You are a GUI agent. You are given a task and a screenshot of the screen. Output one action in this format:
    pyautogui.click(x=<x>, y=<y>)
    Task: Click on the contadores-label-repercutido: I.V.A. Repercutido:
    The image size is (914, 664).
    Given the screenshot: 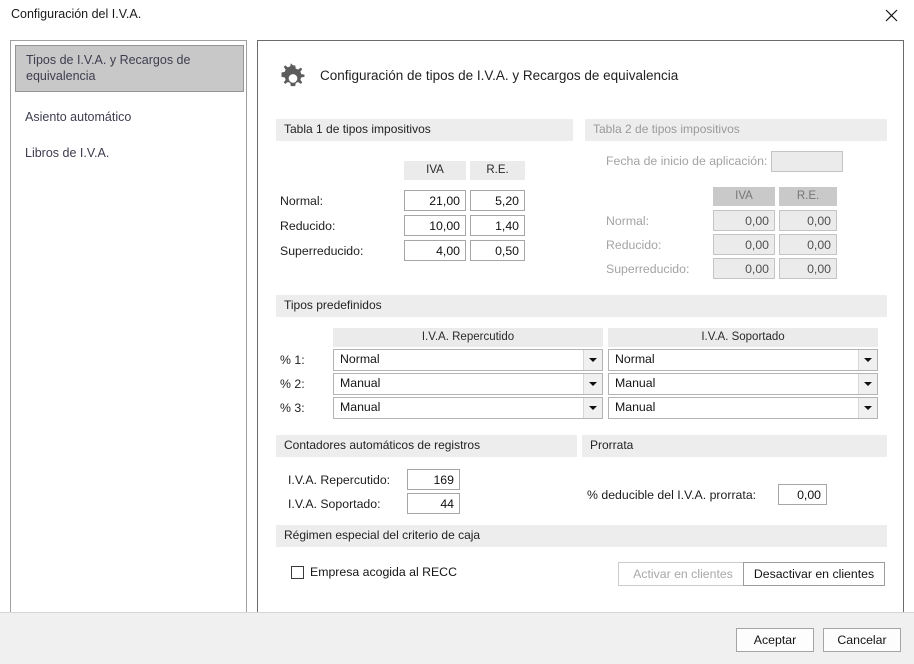 What is the action you would take?
    pyautogui.click(x=339, y=480)
    